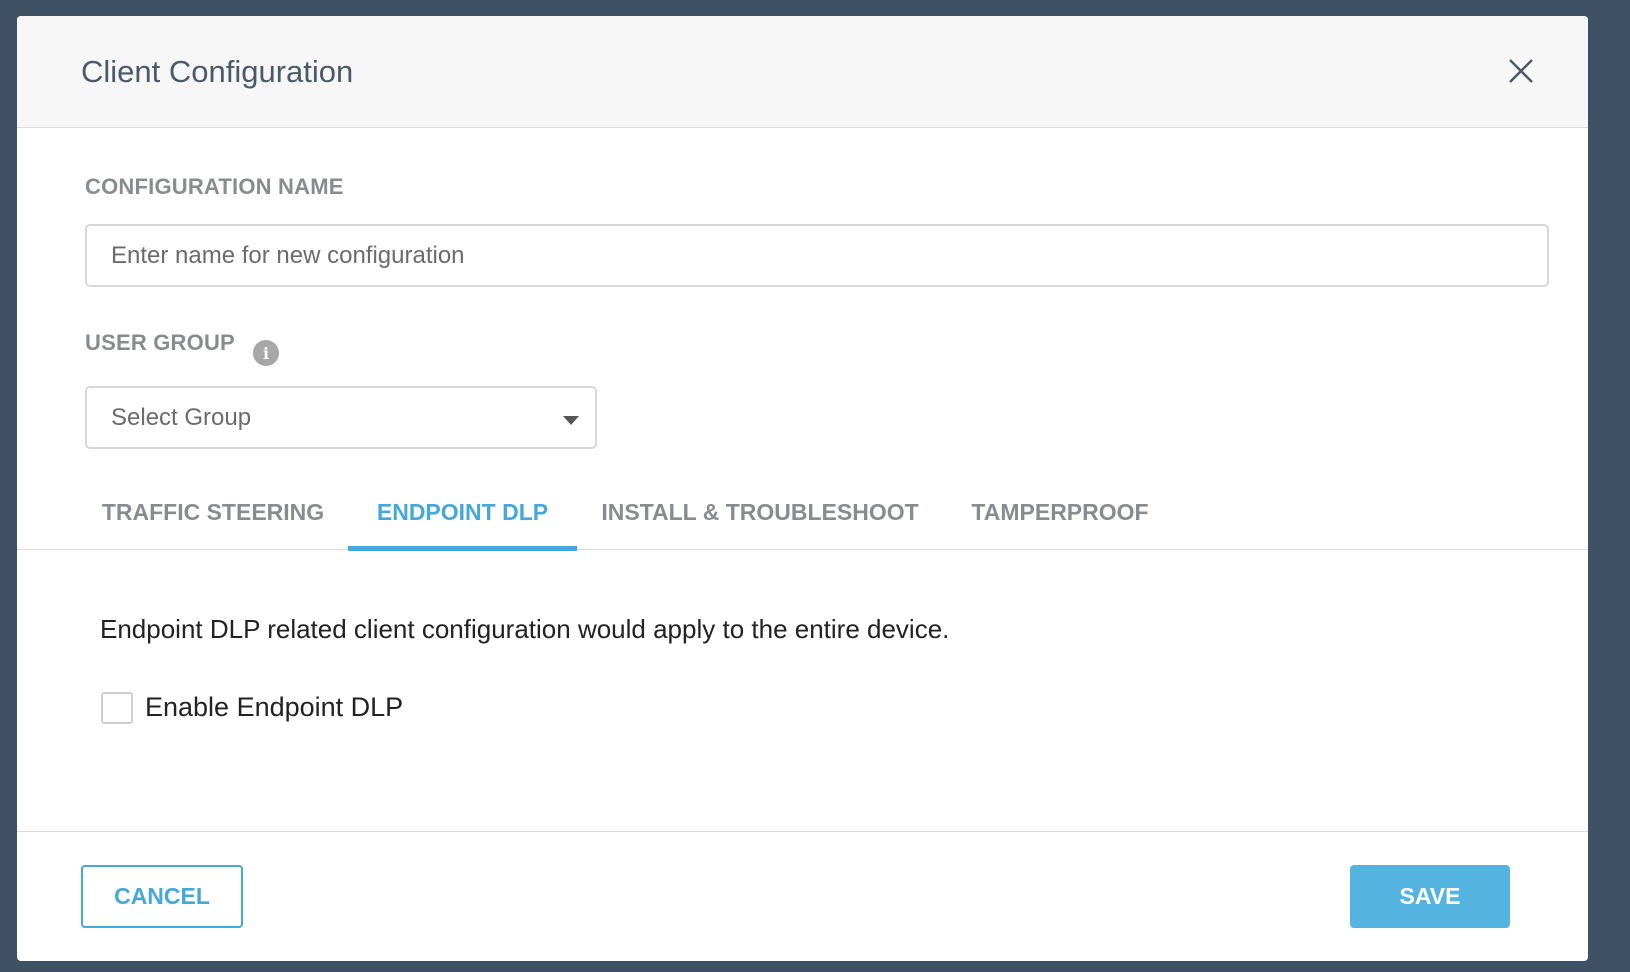  What do you see at coordinates (1430, 896) in the screenshot?
I see `save-button: SAVE` at bounding box center [1430, 896].